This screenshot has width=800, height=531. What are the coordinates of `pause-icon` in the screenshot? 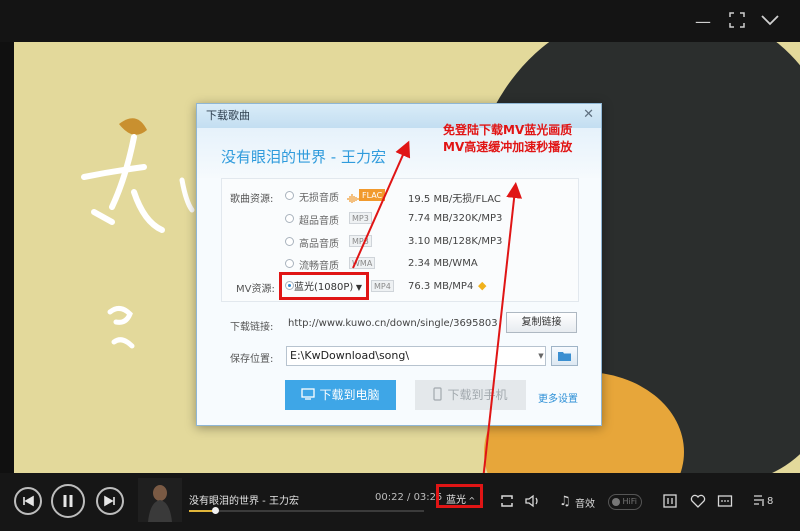 It's located at (68, 501).